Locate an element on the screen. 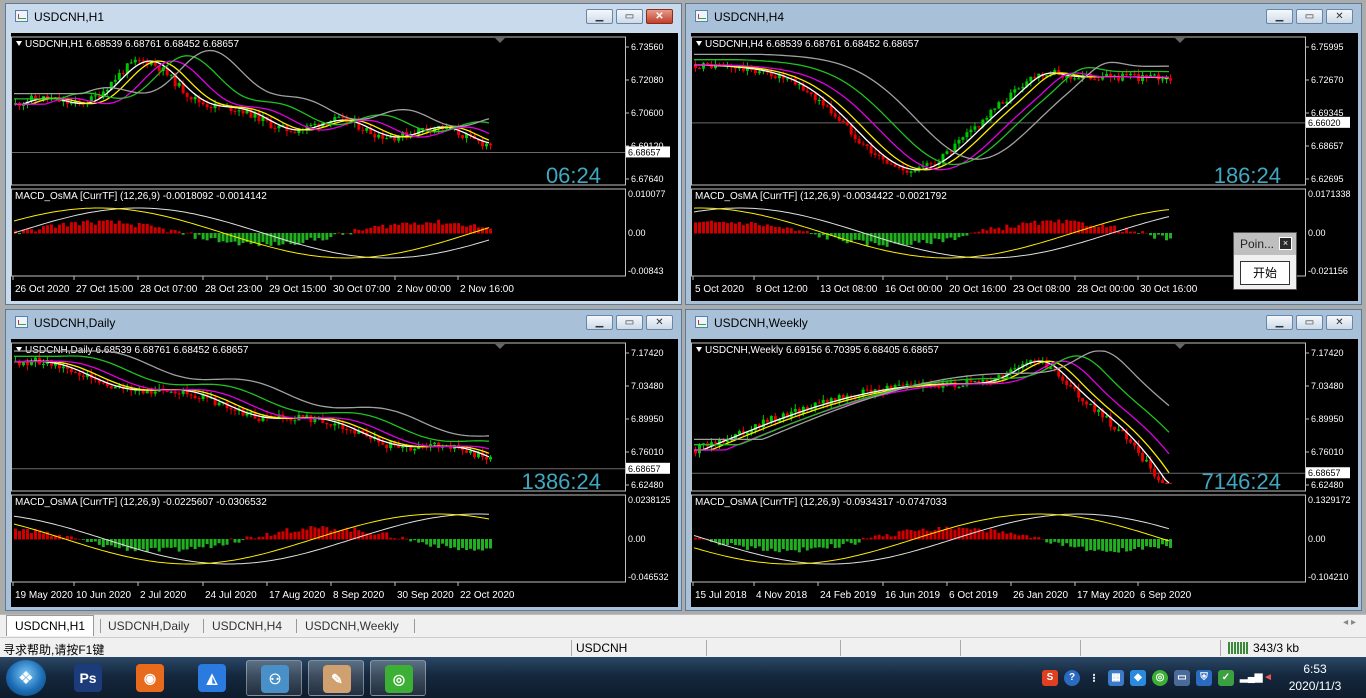 Image resolution: width=1366 pixels, height=698 pixels. price-scale-label: 6.73560 is located at coordinates (647, 47).